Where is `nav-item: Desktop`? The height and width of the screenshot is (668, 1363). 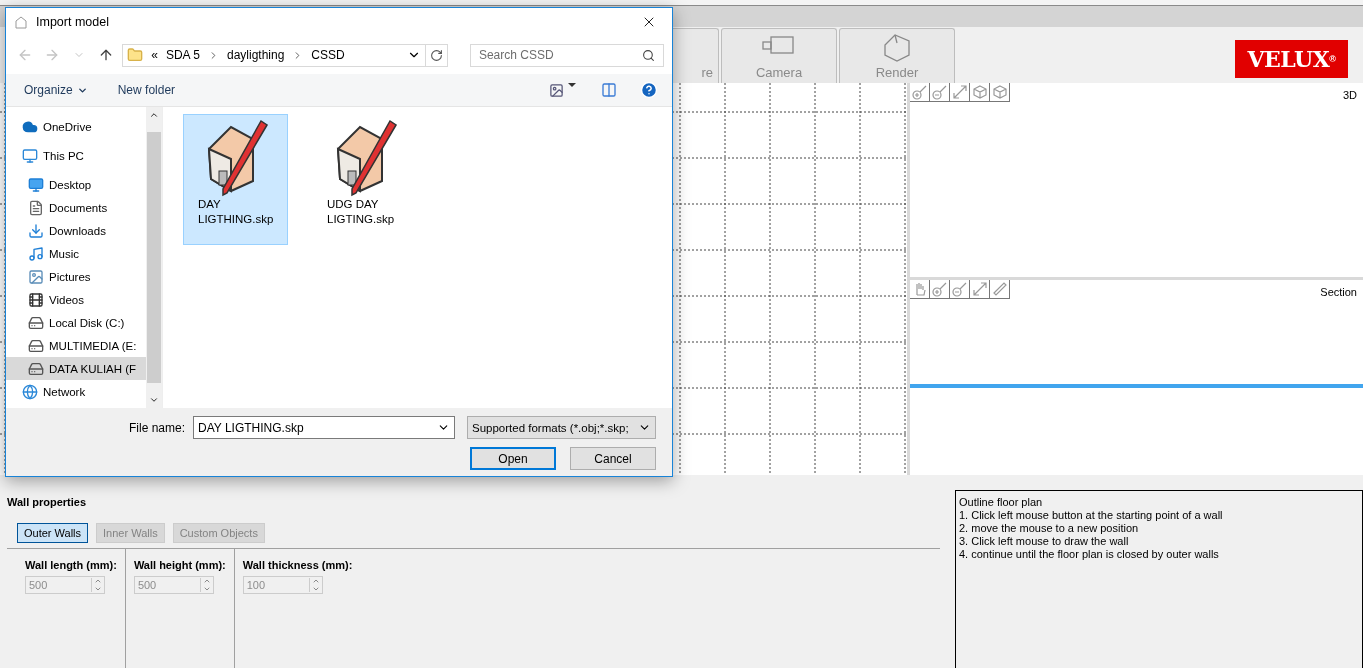
nav-item: Desktop is located at coordinates (76, 184).